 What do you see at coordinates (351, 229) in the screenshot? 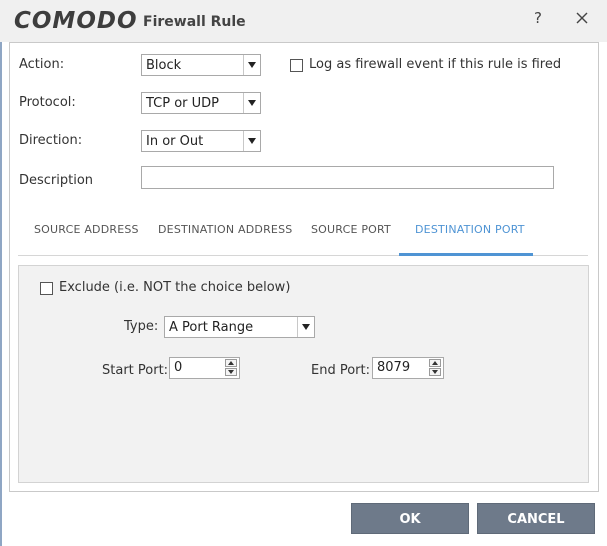
I see `tab-source-port: SOURCE PORT` at bounding box center [351, 229].